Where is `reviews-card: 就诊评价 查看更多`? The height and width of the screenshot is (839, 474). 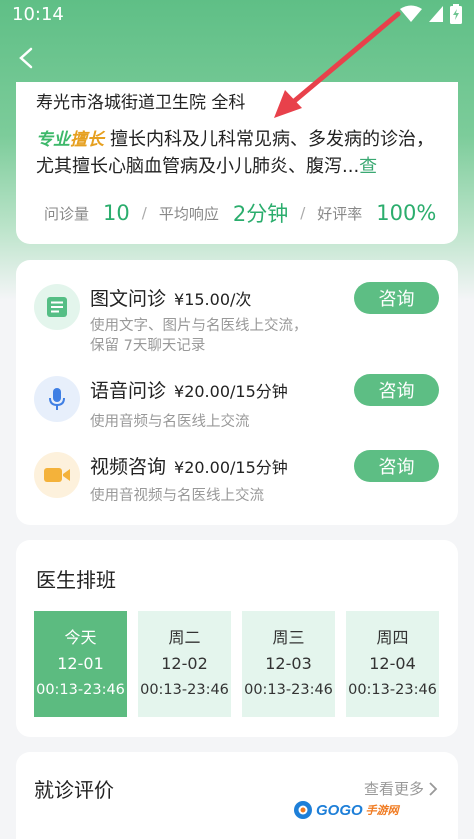 reviews-card: 就诊评价 查看更多 is located at coordinates (237, 795).